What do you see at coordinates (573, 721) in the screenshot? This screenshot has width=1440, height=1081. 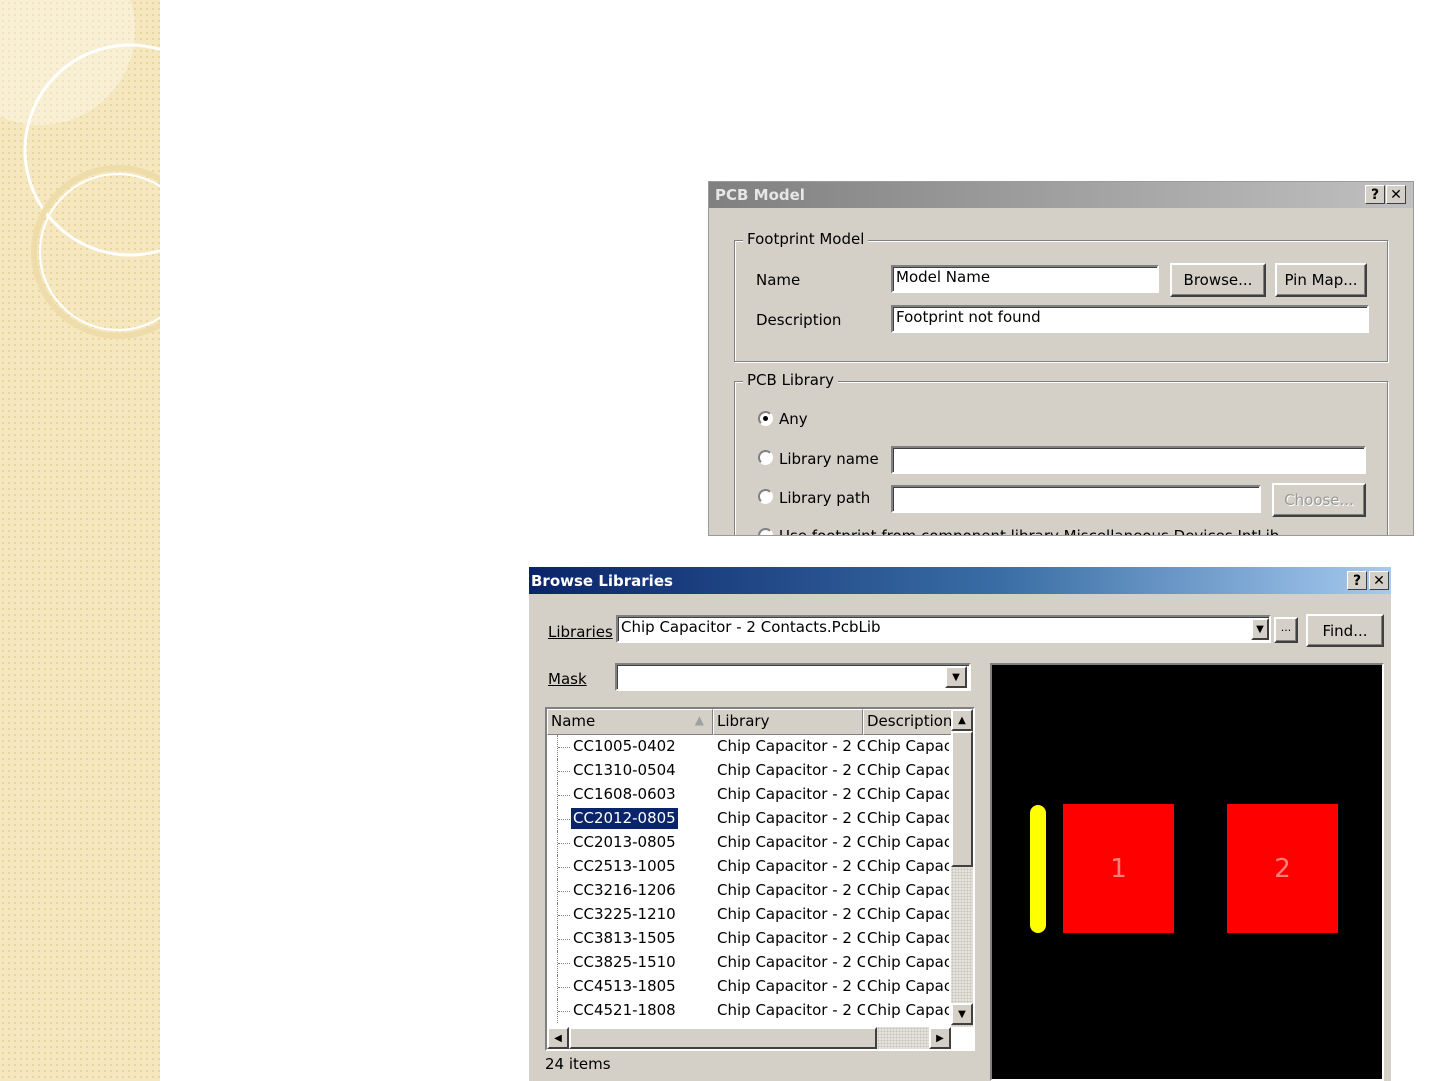 I see `column-name-label: Name` at bounding box center [573, 721].